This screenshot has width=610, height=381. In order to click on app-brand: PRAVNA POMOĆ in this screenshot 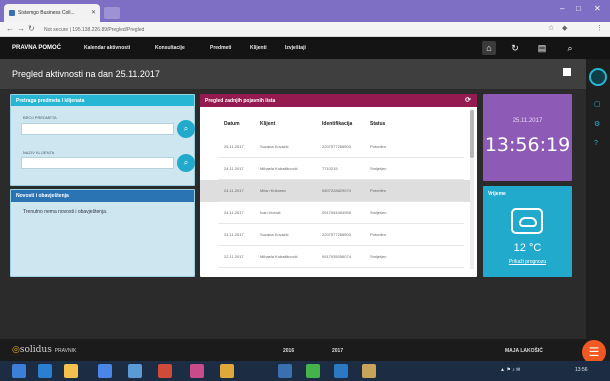, I will do `click(36, 48)`.